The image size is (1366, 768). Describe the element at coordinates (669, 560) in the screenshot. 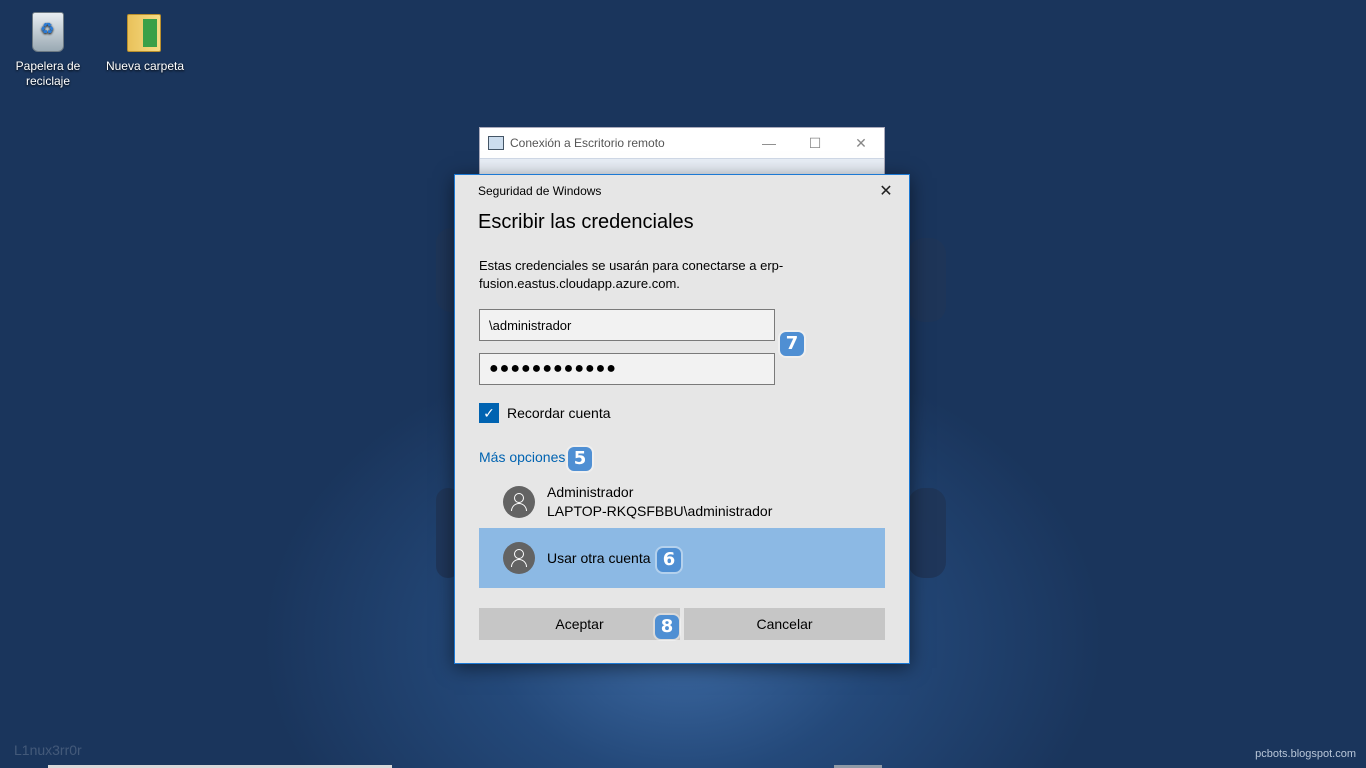

I see `annotation-badge-6: 6` at that location.